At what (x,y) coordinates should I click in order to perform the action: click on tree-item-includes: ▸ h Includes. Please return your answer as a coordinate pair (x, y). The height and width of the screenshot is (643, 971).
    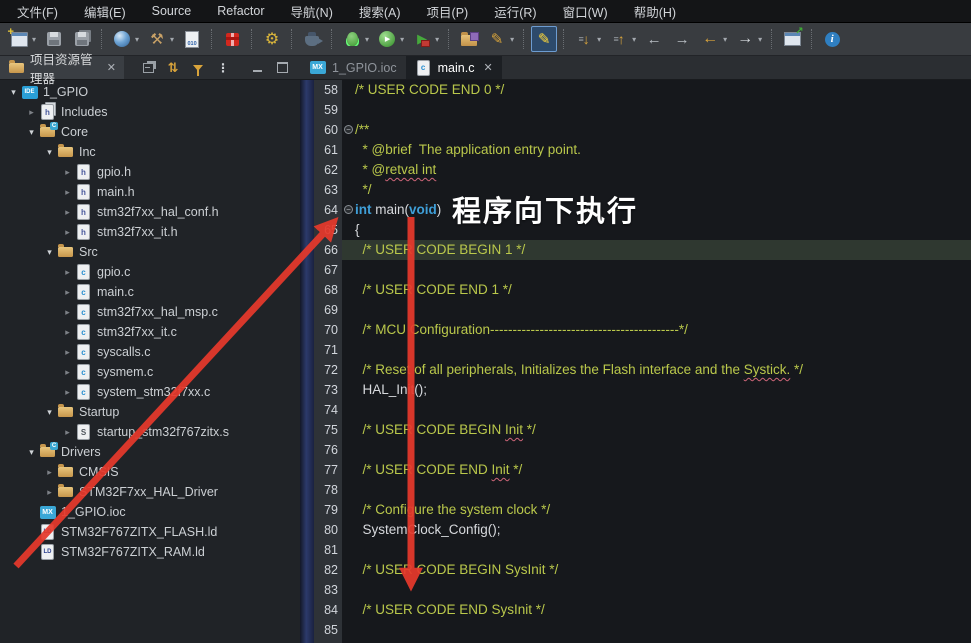
    Looking at the image, I should click on (150, 112).